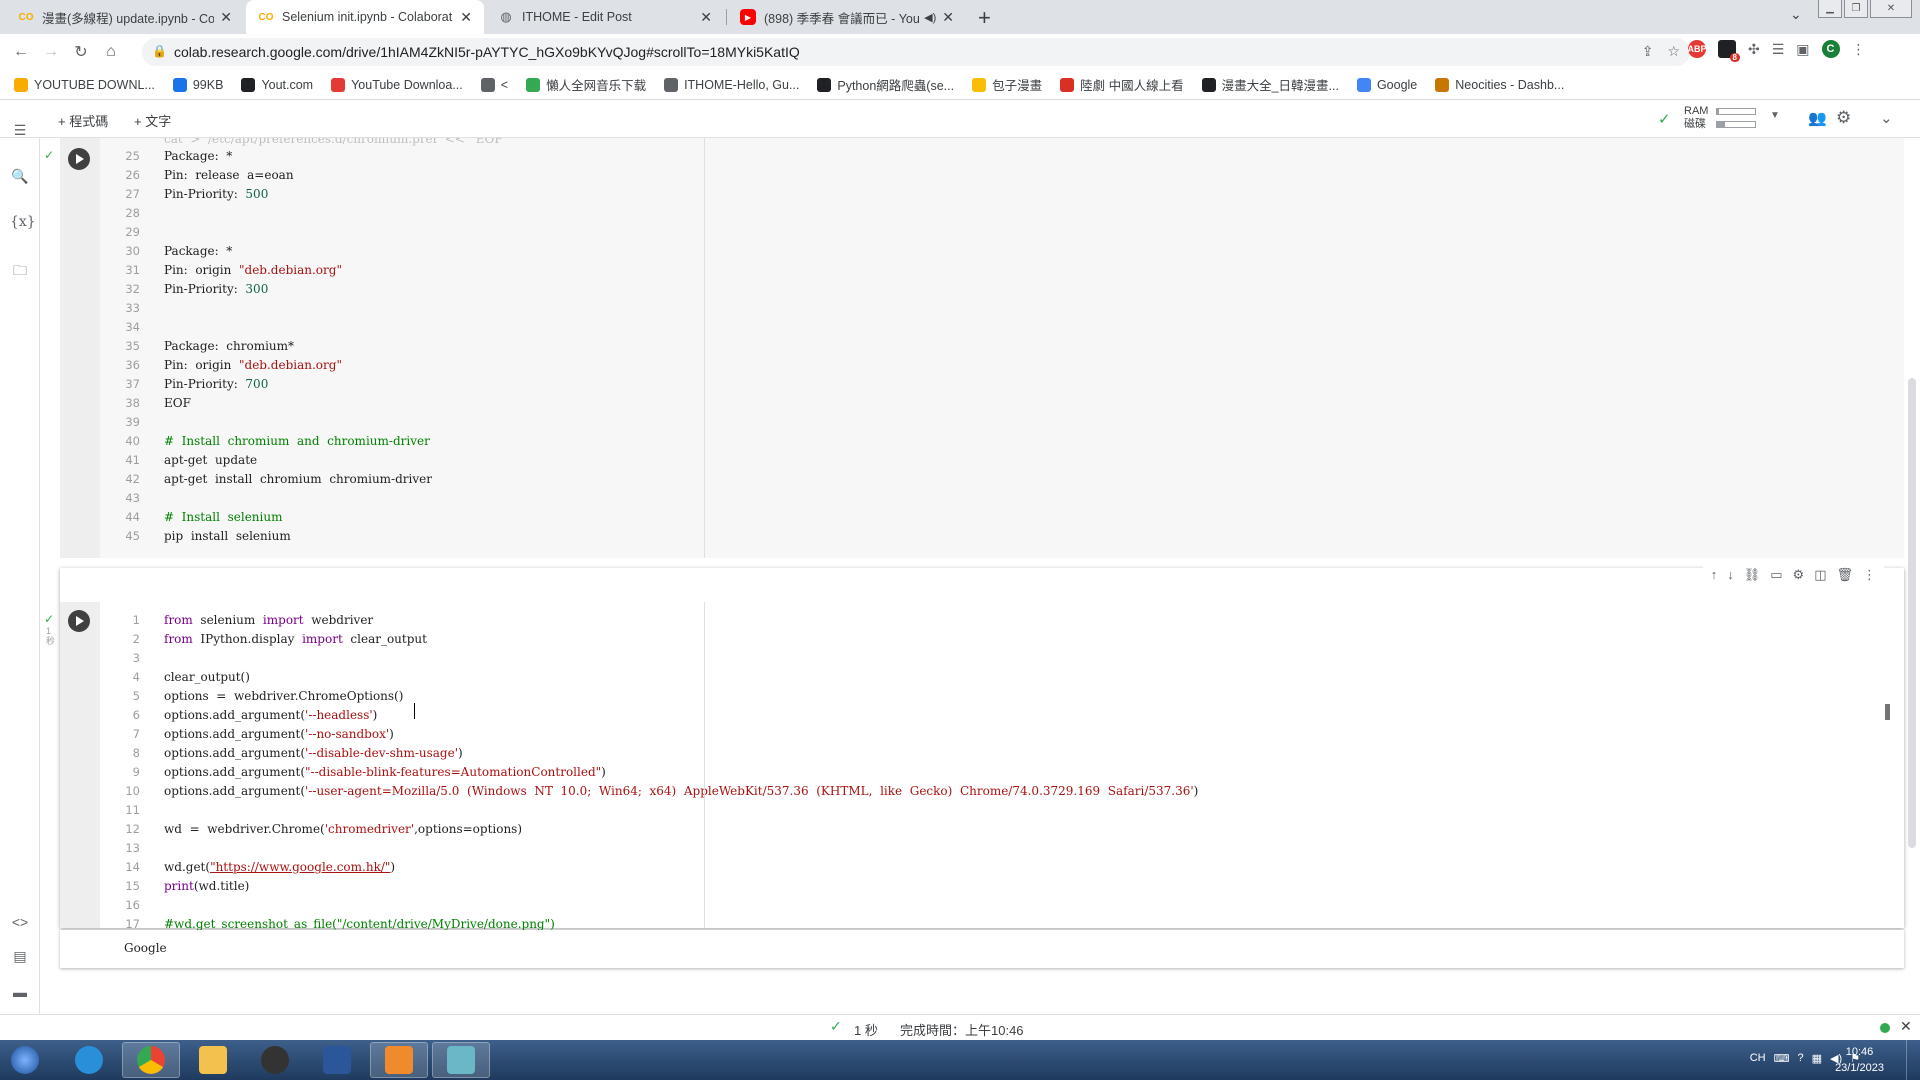 This screenshot has height=1080, width=1920. Describe the element at coordinates (83, 120) in the screenshot. I see `add-code-button: + 程式碼` at that location.